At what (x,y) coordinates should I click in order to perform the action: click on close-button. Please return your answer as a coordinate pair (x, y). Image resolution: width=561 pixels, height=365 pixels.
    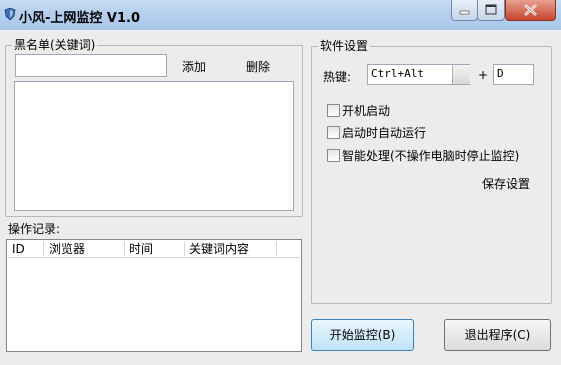
    Looking at the image, I should click on (530, 10).